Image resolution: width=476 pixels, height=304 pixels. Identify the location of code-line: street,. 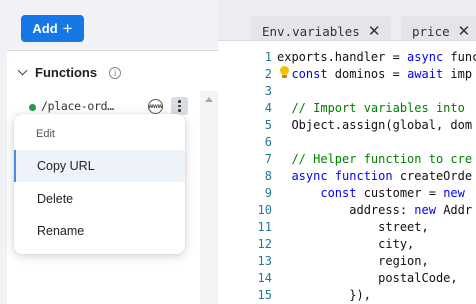
(353, 227).